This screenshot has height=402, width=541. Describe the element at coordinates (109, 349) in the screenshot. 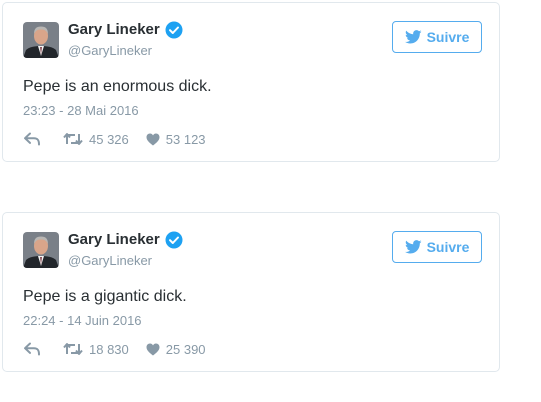

I see `retweet-count: 18 830` at that location.